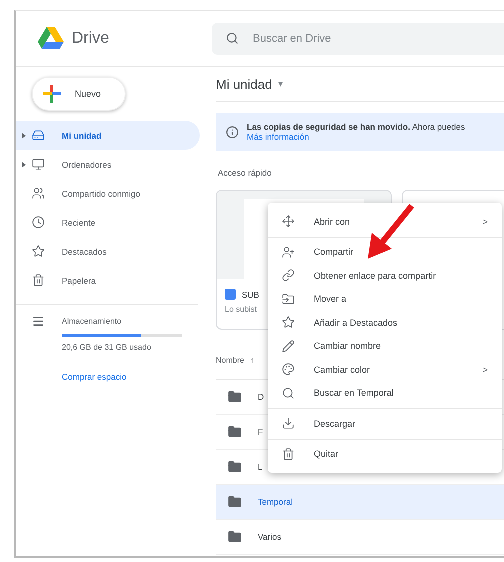 The image size is (504, 562). I want to click on storage-usage: 20,6 GB de 31 GB usado, so click(107, 347).